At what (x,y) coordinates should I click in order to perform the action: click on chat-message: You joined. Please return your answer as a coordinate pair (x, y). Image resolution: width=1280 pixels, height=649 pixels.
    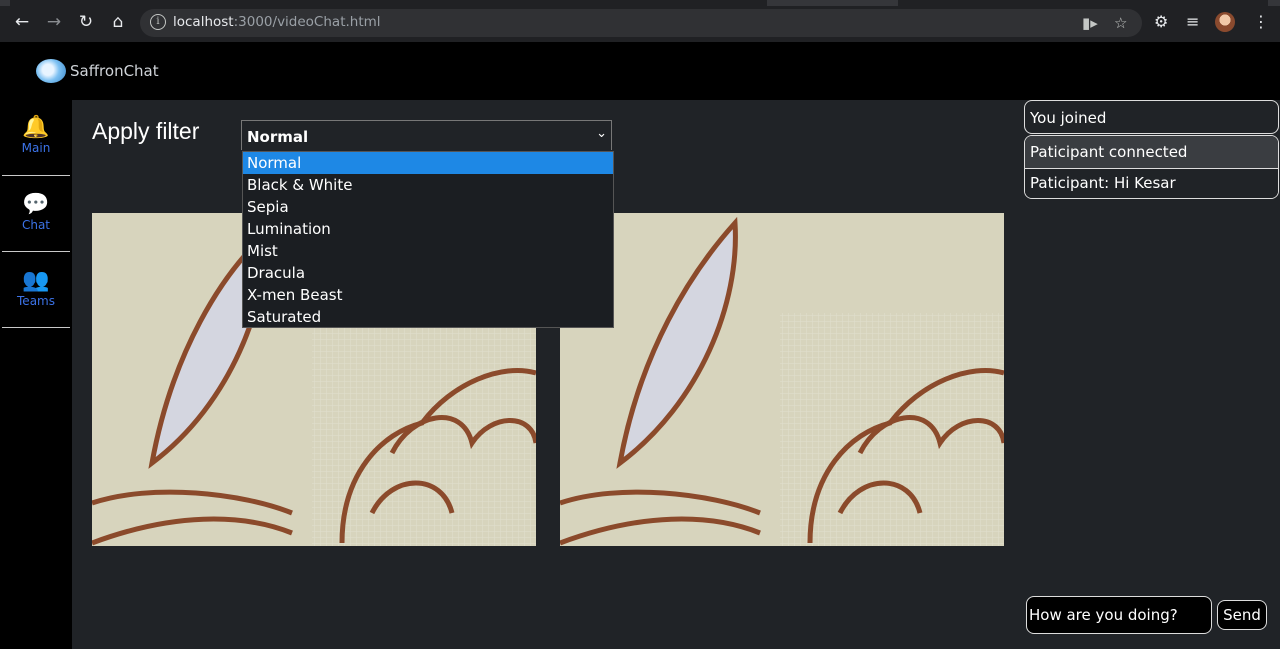
    Looking at the image, I should click on (1151, 117).